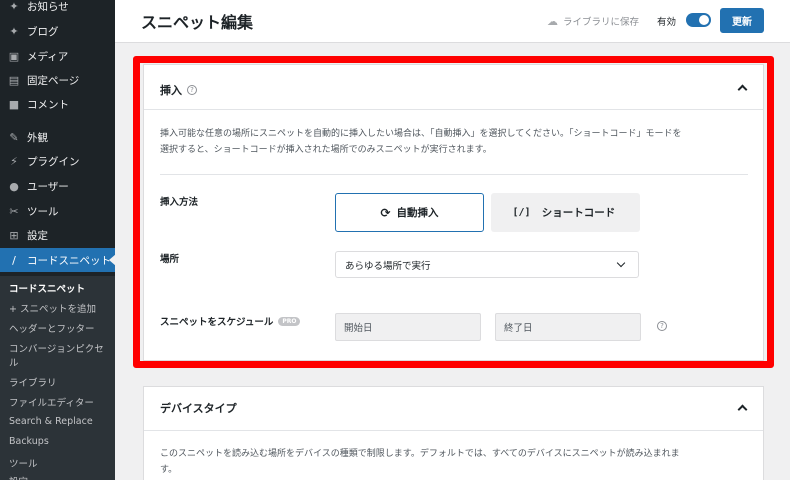 The width and height of the screenshot is (790, 480). Describe the element at coordinates (14, 104) in the screenshot. I see `comment-icon: ■` at that location.